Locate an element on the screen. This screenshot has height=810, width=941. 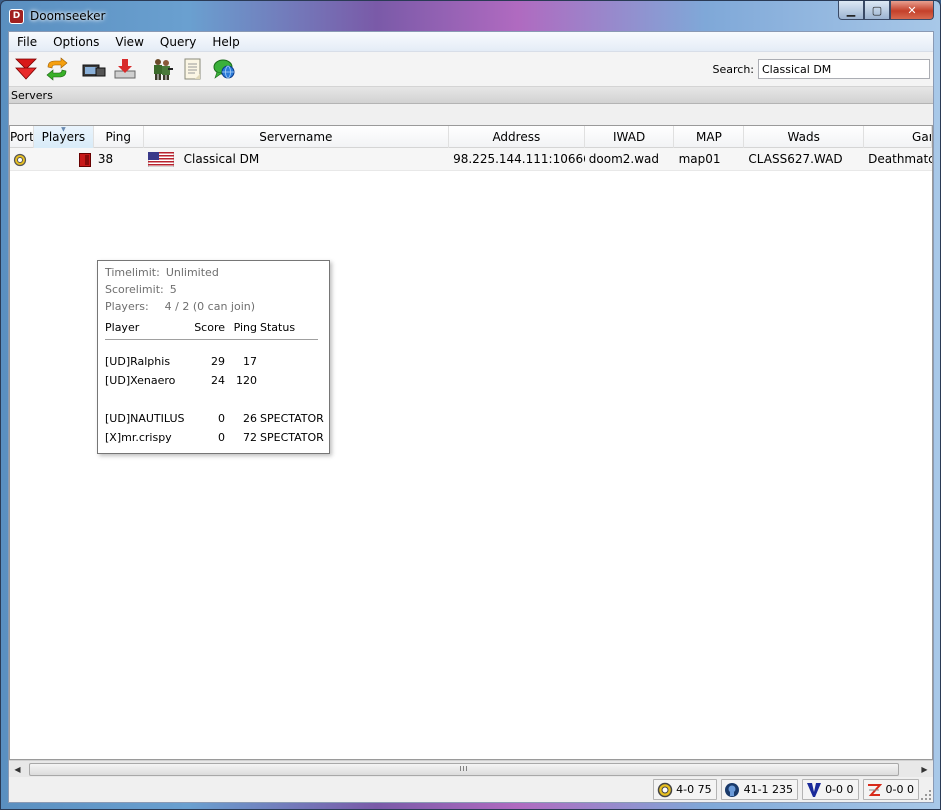
scorelimit-line: Scorelimit: 5 is located at coordinates (213, 289).